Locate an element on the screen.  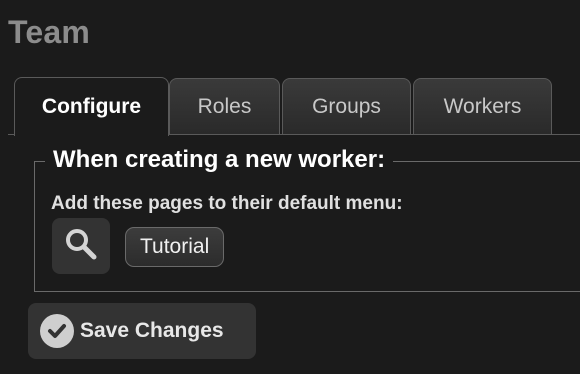
search-pages-button is located at coordinates (81, 246).